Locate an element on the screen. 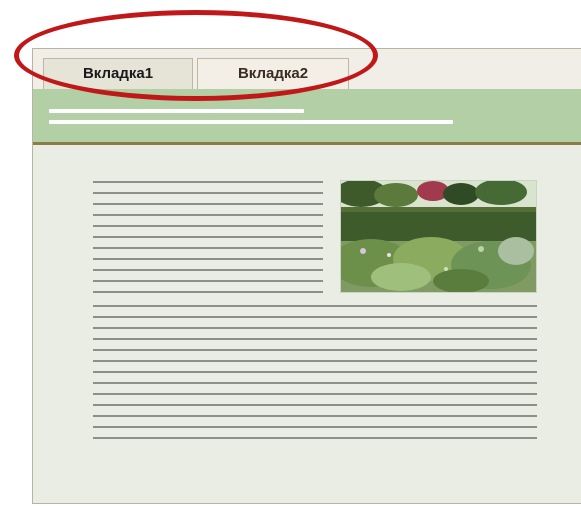 The image size is (581, 506). banner-subtitle-placeholder is located at coordinates (251, 122).